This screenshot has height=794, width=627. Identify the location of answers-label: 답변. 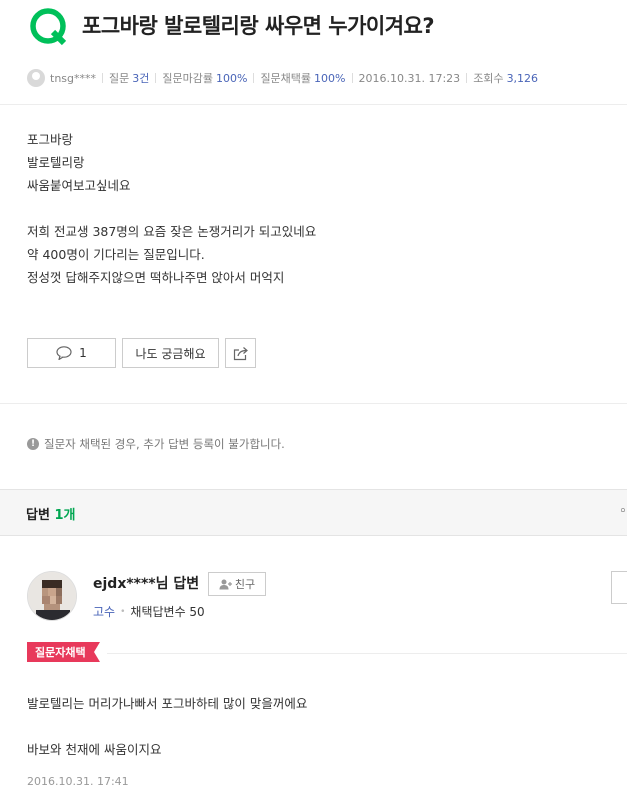
(38, 515).